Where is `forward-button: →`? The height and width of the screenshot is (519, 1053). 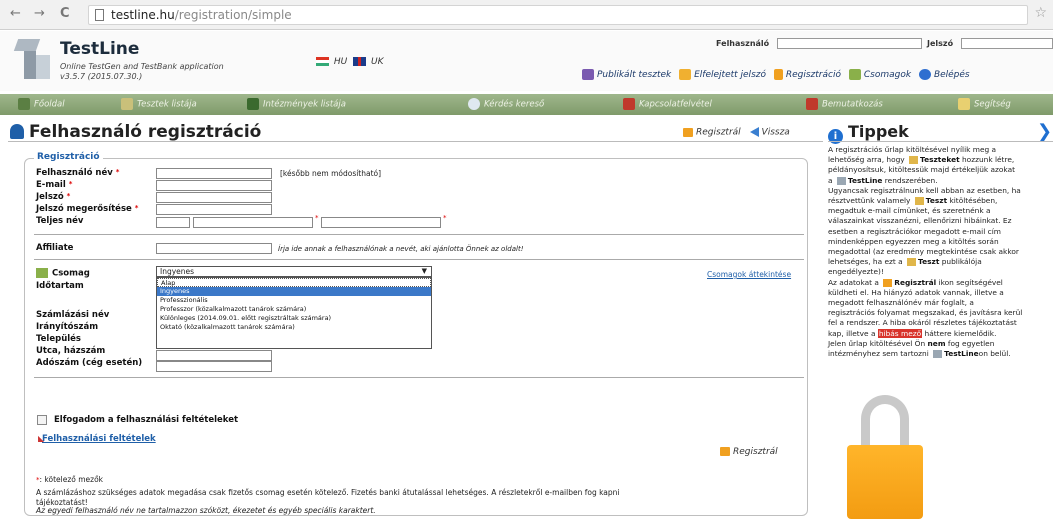
forward-button: → is located at coordinates (39, 13).